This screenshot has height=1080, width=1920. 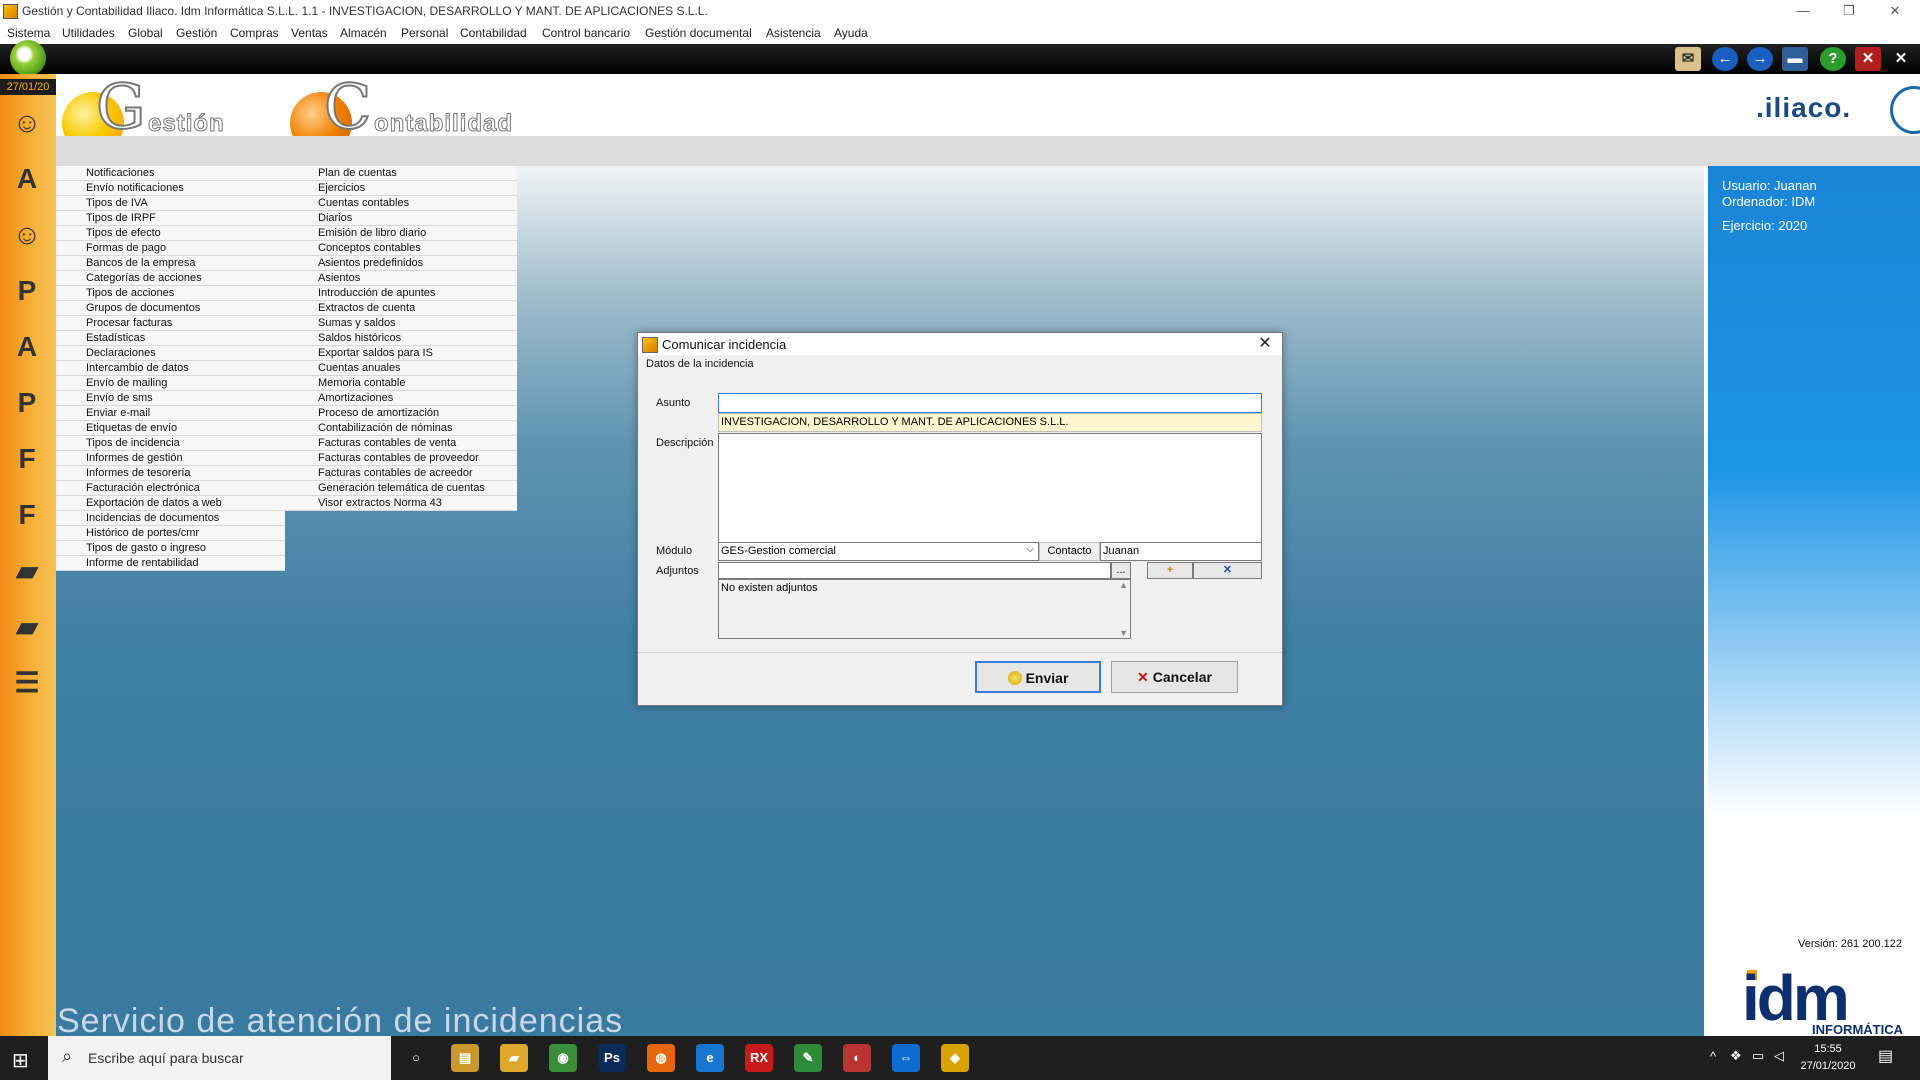 What do you see at coordinates (612, 1058) in the screenshot?
I see `photoshop-icon: Ps` at bounding box center [612, 1058].